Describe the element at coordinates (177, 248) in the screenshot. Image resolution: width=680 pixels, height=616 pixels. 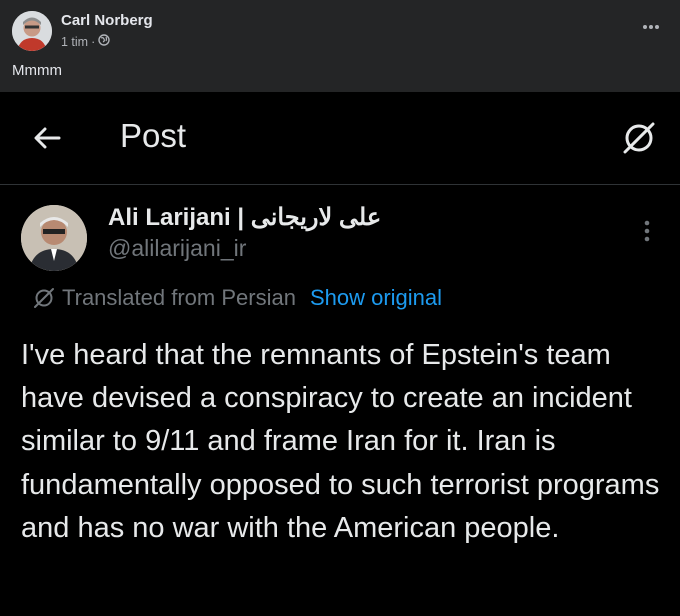
I see `tweet-handle: @alilarijani_ir` at that location.